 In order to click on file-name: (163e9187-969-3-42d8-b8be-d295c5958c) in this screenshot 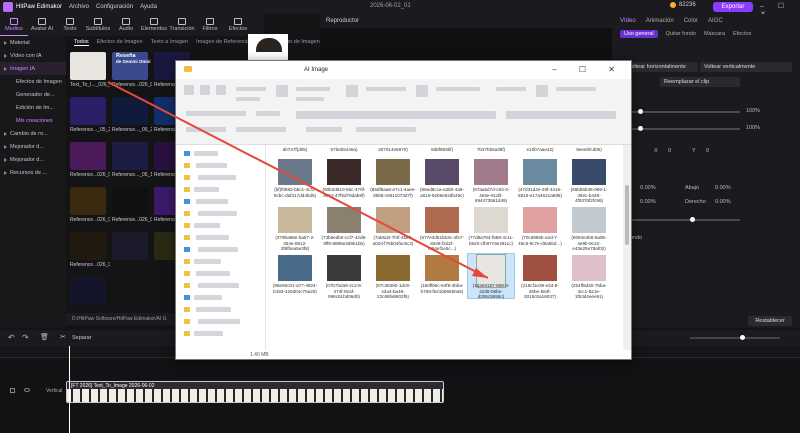, I will do `click(491, 291)`.